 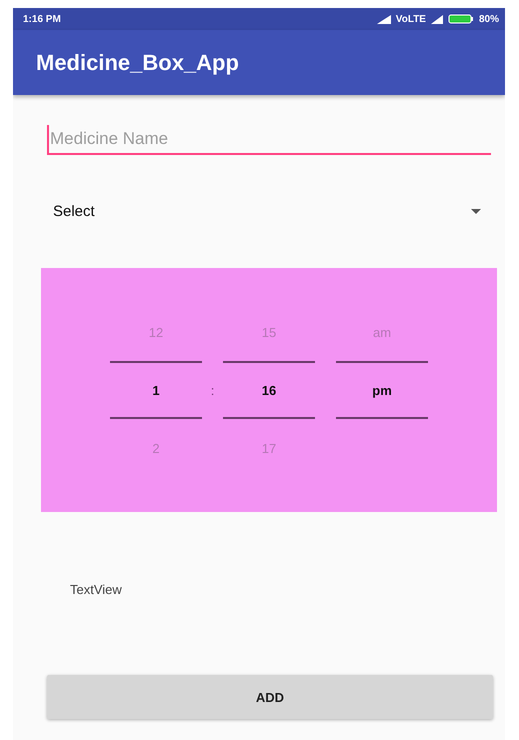 What do you see at coordinates (269, 140) in the screenshot?
I see `medicine-name-field: Medicine Name` at bounding box center [269, 140].